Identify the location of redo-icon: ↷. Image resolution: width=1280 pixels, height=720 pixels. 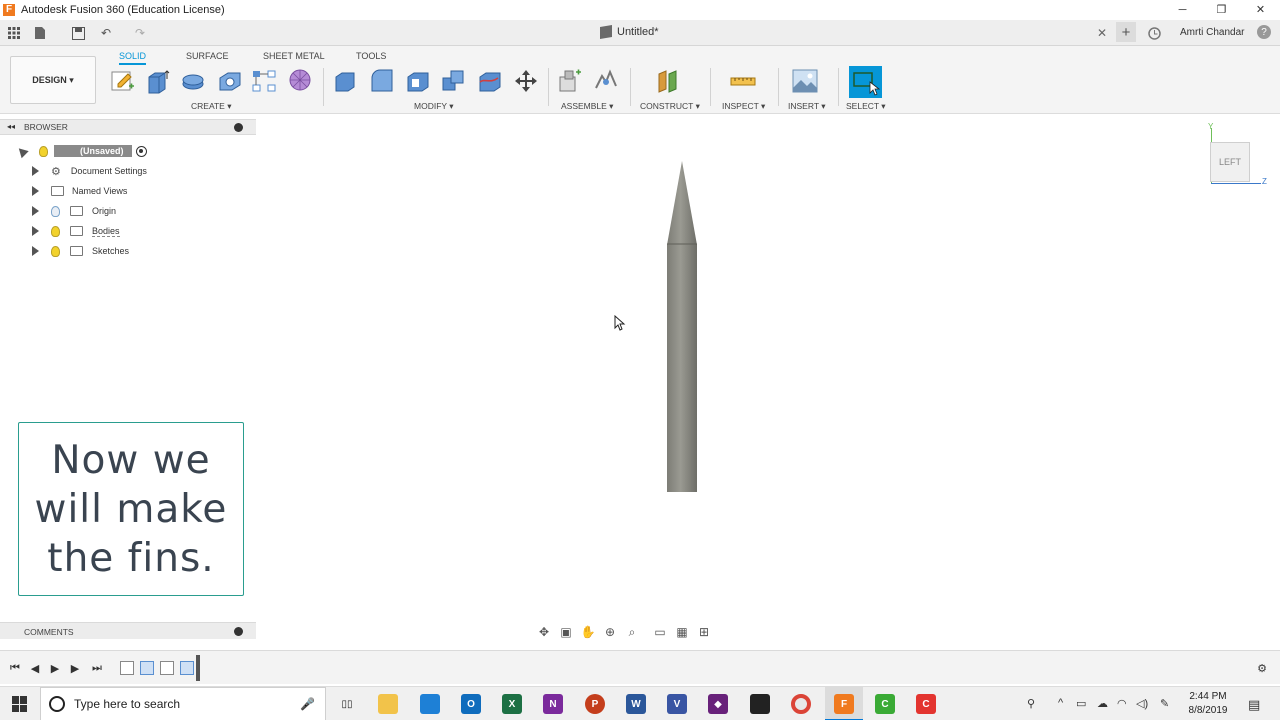
(140, 33).